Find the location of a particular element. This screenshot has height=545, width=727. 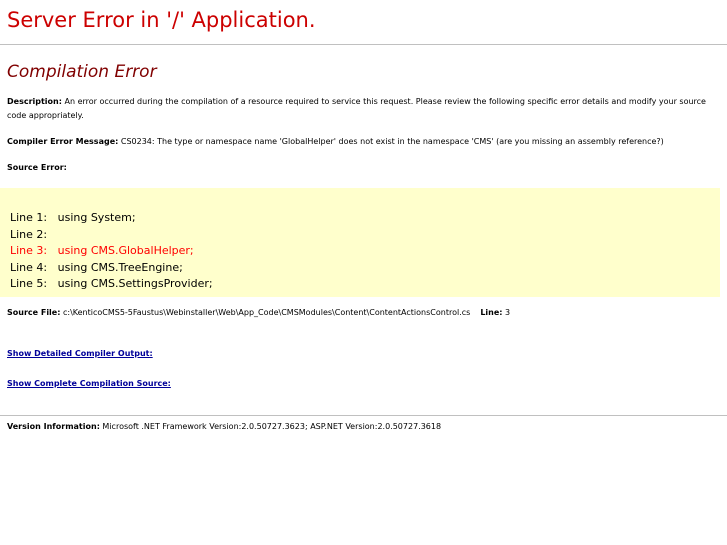

code-line: Line 2: is located at coordinates (29, 234).